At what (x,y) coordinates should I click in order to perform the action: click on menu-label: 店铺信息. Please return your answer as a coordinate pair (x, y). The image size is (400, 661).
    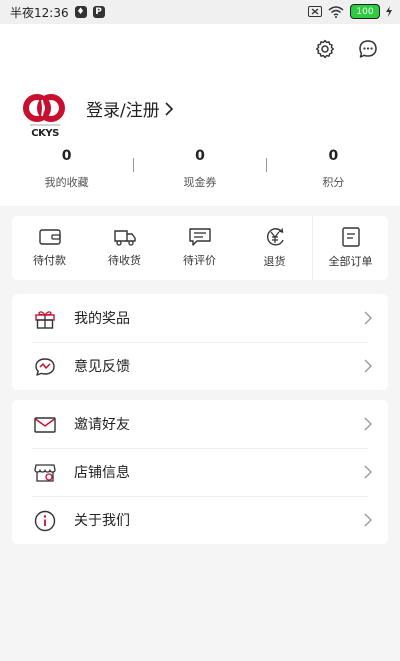
    Looking at the image, I should click on (102, 473).